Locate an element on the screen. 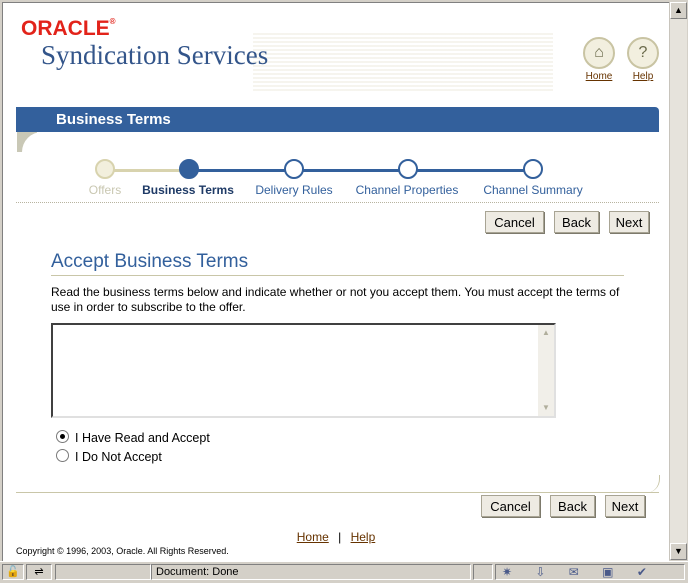 This screenshot has height=583, width=688. business-terms-textarea: ▲ ▼ is located at coordinates (303, 370).